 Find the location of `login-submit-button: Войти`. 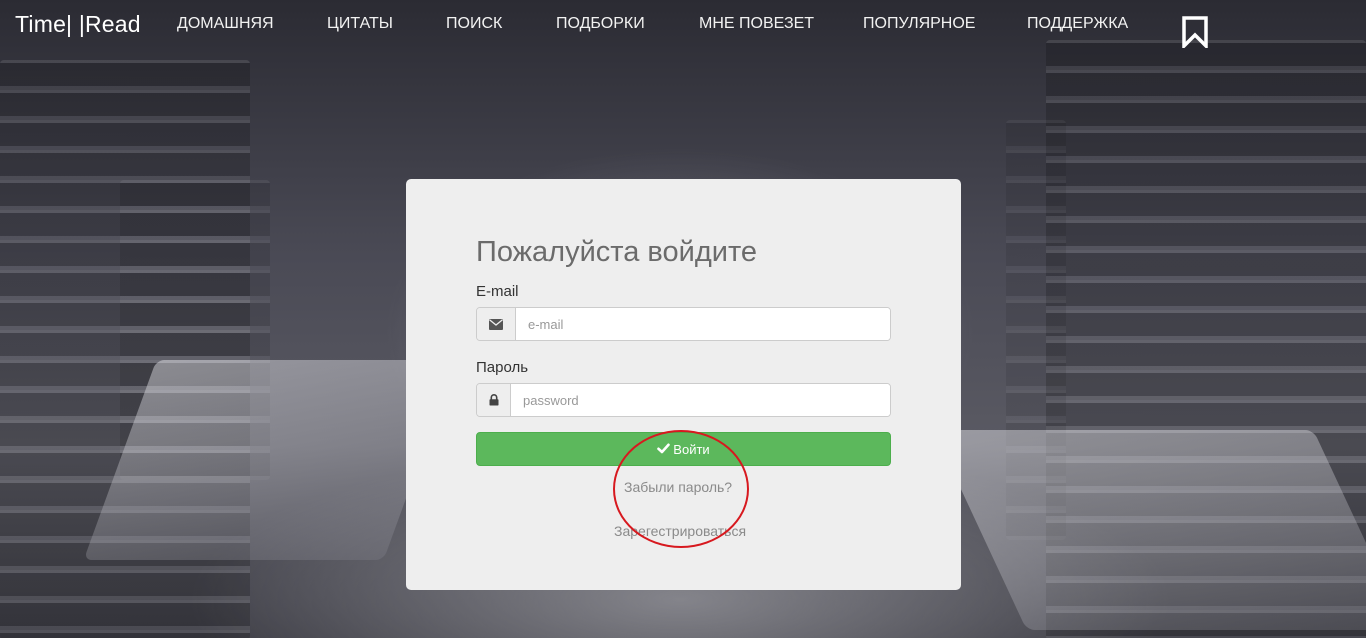

login-submit-button: Войти is located at coordinates (683, 449).